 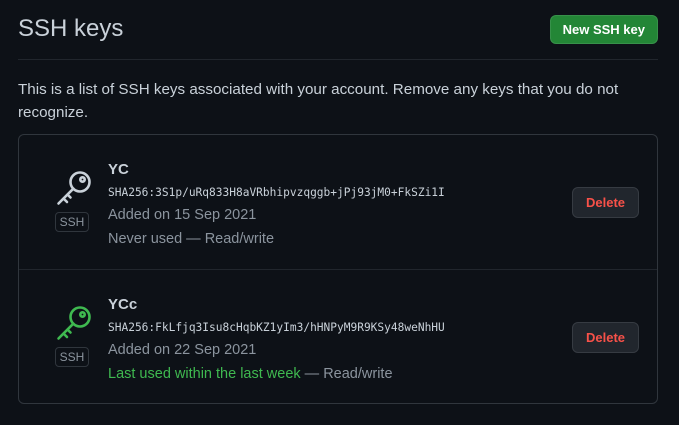 What do you see at coordinates (182, 215) in the screenshot?
I see `key-added-date: Added on 15 Sep 2021` at bounding box center [182, 215].